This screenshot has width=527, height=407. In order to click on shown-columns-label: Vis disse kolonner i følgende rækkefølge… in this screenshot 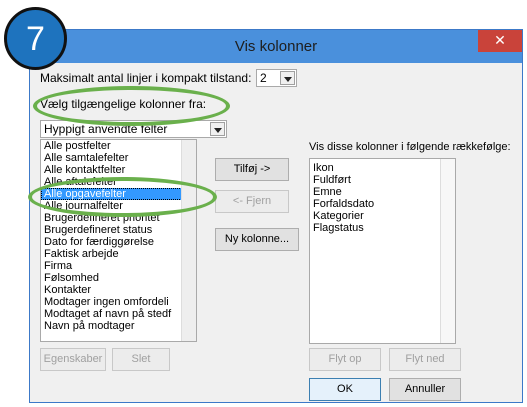, I will do `click(410, 147)`.